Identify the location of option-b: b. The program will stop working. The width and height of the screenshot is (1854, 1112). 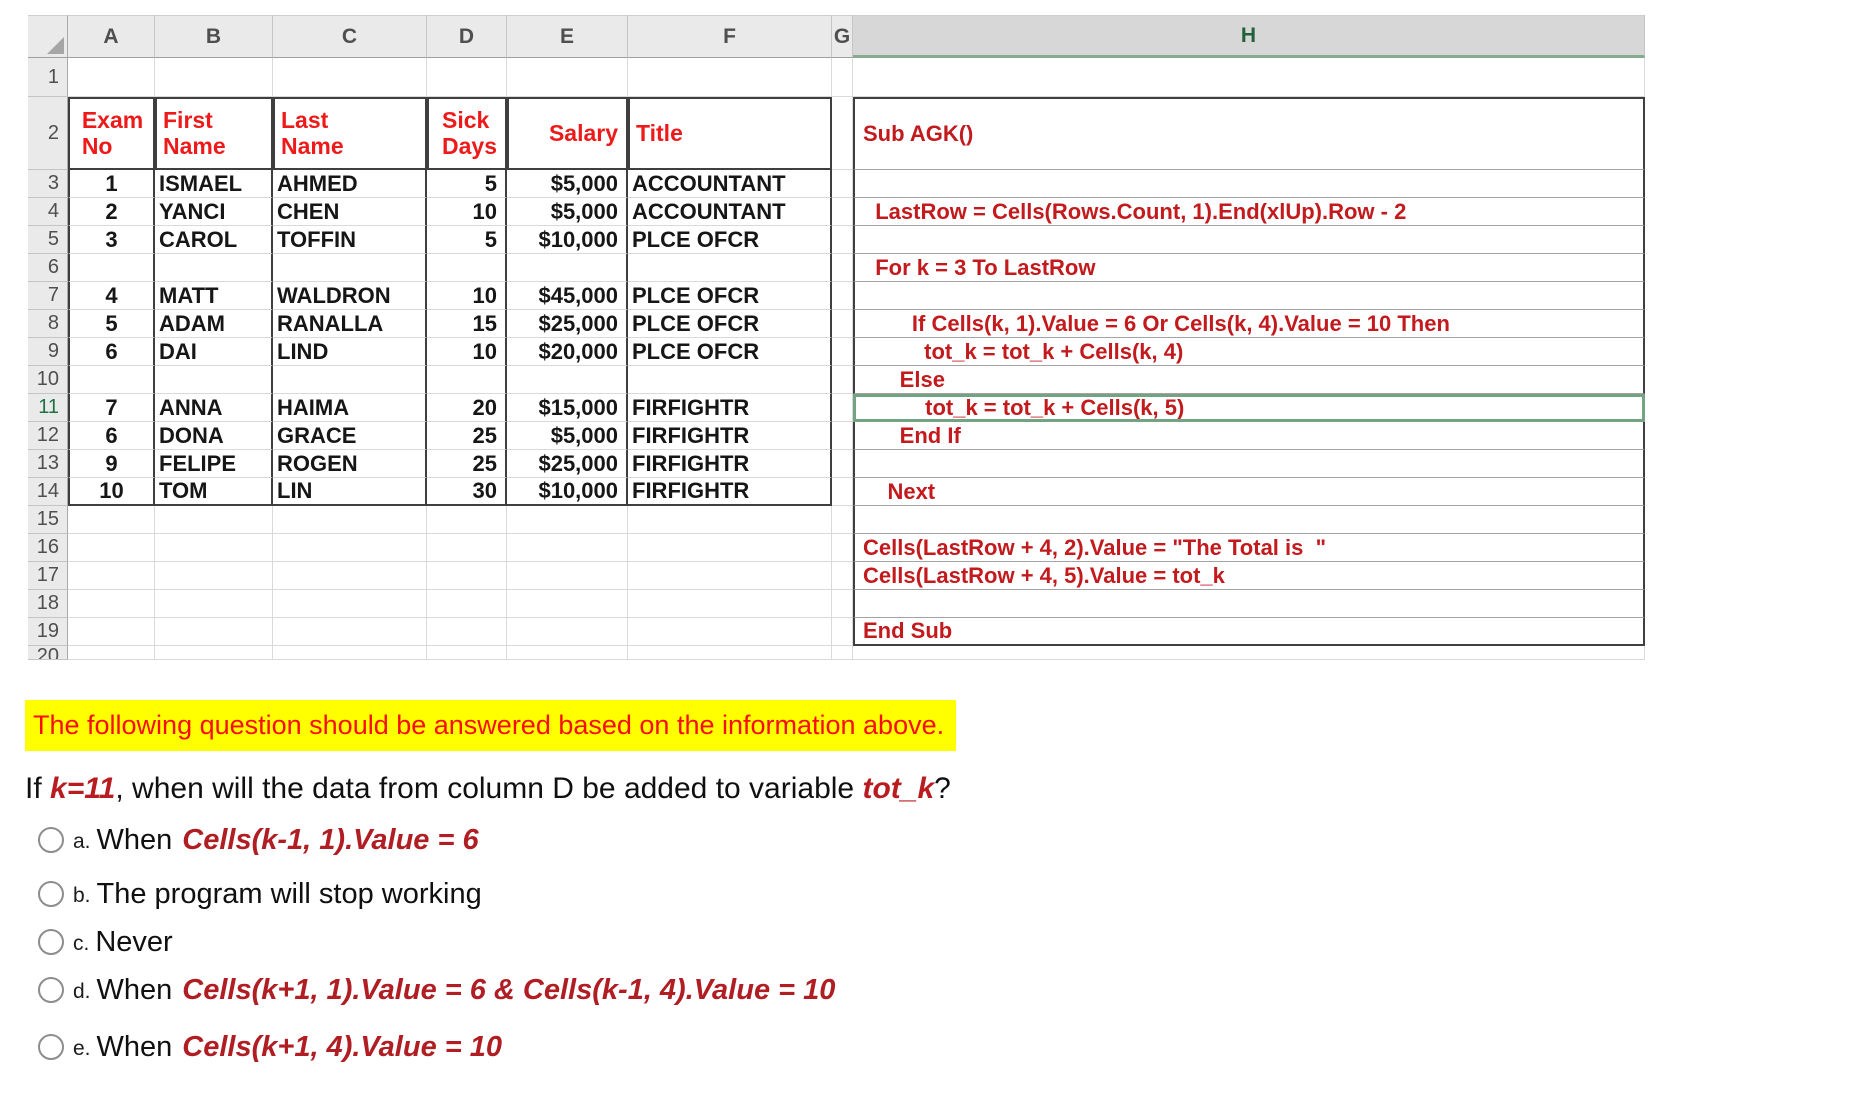
(436, 894).